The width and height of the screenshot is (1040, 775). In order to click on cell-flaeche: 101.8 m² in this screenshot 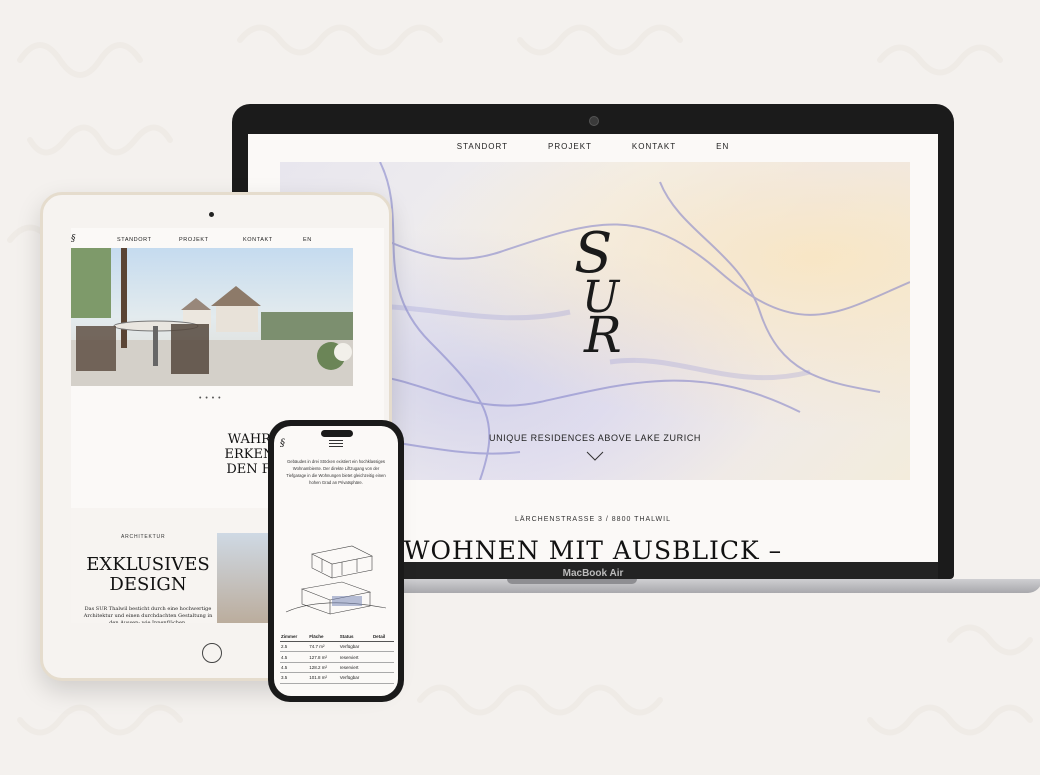, I will do `click(323, 678)`.